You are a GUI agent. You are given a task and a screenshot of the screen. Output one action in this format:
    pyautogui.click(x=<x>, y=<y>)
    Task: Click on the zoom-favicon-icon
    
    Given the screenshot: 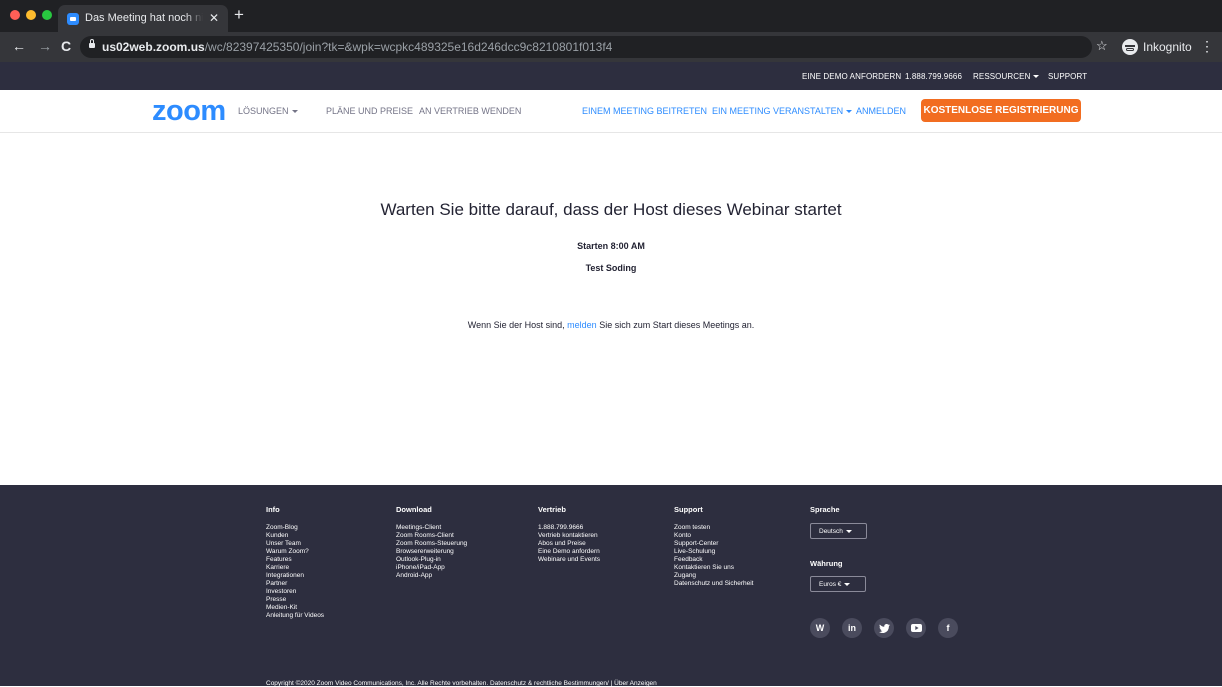 What is the action you would take?
    pyautogui.click(x=73, y=19)
    